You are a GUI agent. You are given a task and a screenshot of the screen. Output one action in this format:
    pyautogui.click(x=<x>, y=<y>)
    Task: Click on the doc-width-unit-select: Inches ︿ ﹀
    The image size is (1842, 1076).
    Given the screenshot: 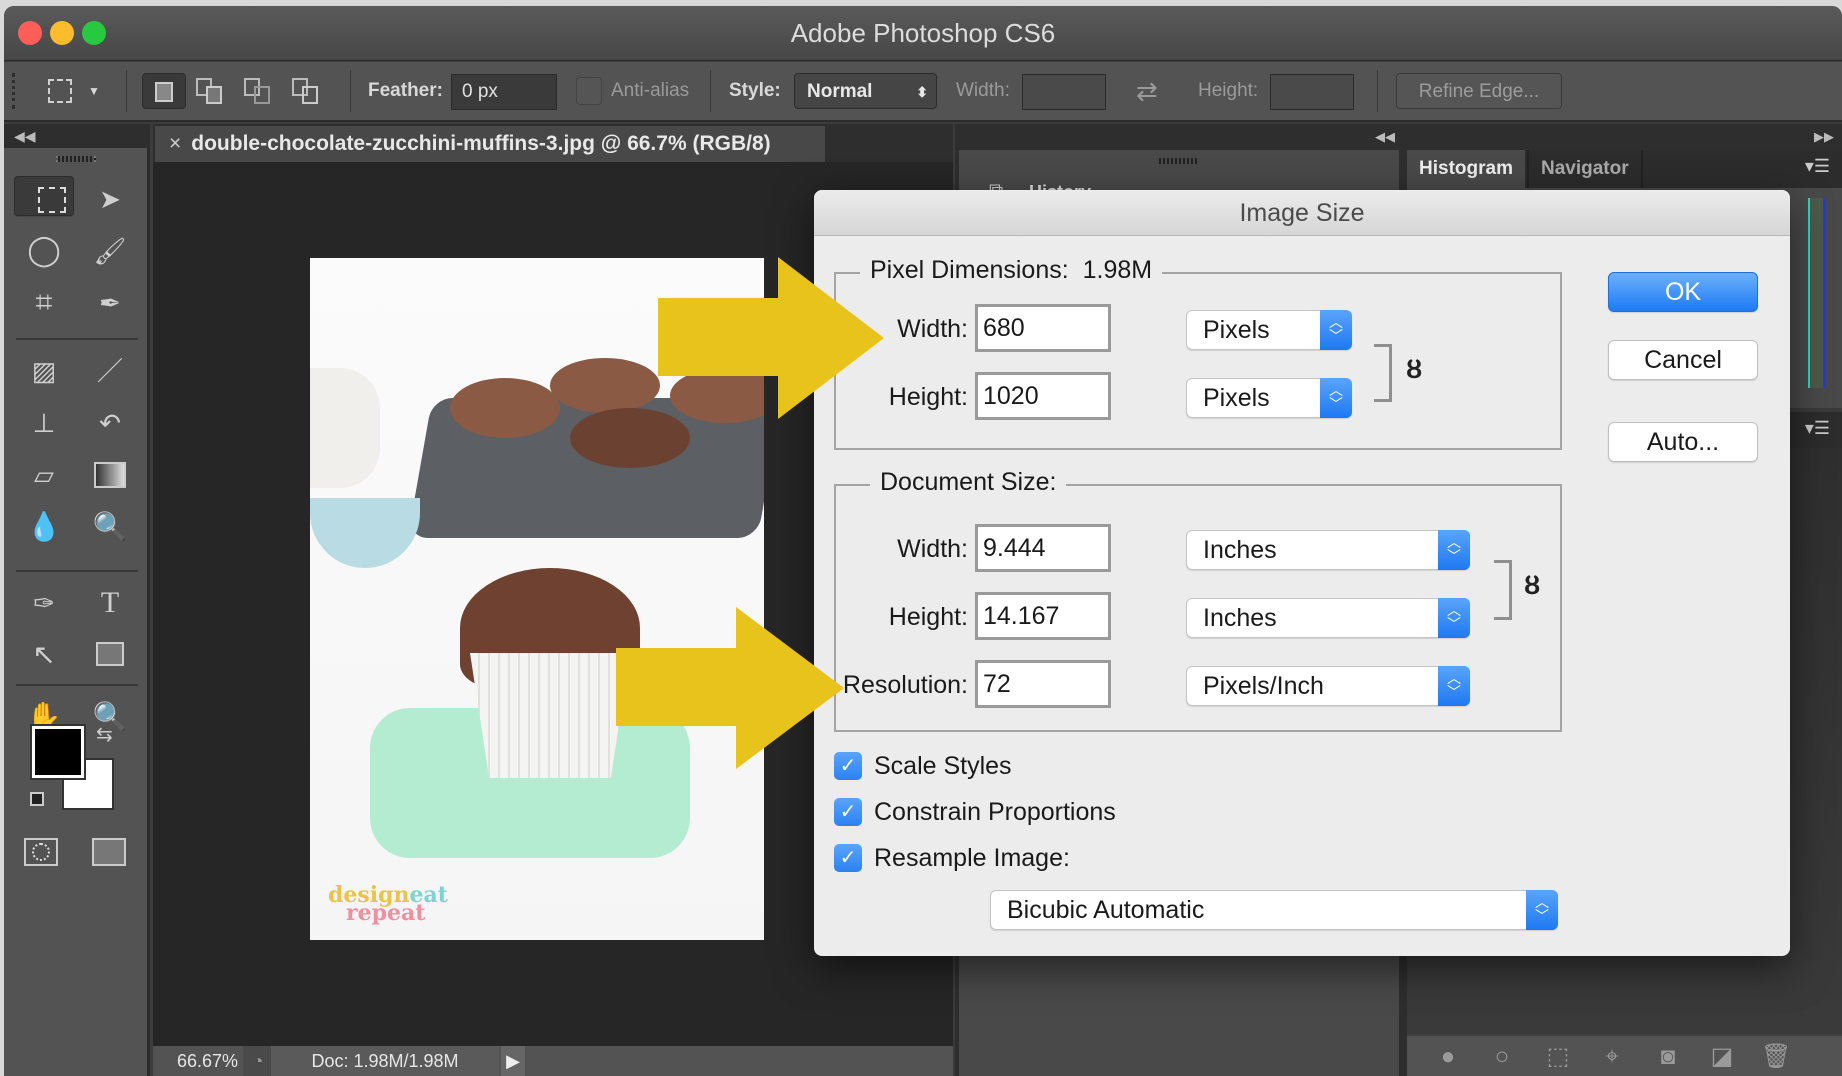 What is the action you would take?
    pyautogui.click(x=1328, y=550)
    